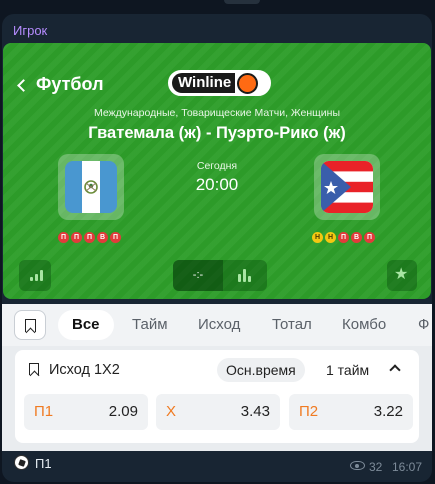 This screenshot has width=435, height=484. Describe the element at coordinates (198, 275) in the screenshot. I see `score-display: -:-` at that location.